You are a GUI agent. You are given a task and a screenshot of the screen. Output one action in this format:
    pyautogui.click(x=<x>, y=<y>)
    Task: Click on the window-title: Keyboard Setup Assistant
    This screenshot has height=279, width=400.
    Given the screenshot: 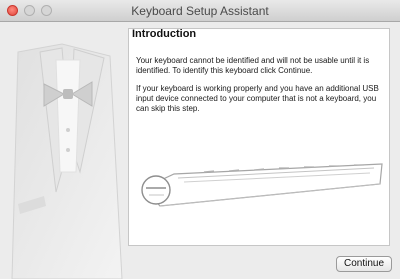 What is the action you would take?
    pyautogui.click(x=200, y=11)
    